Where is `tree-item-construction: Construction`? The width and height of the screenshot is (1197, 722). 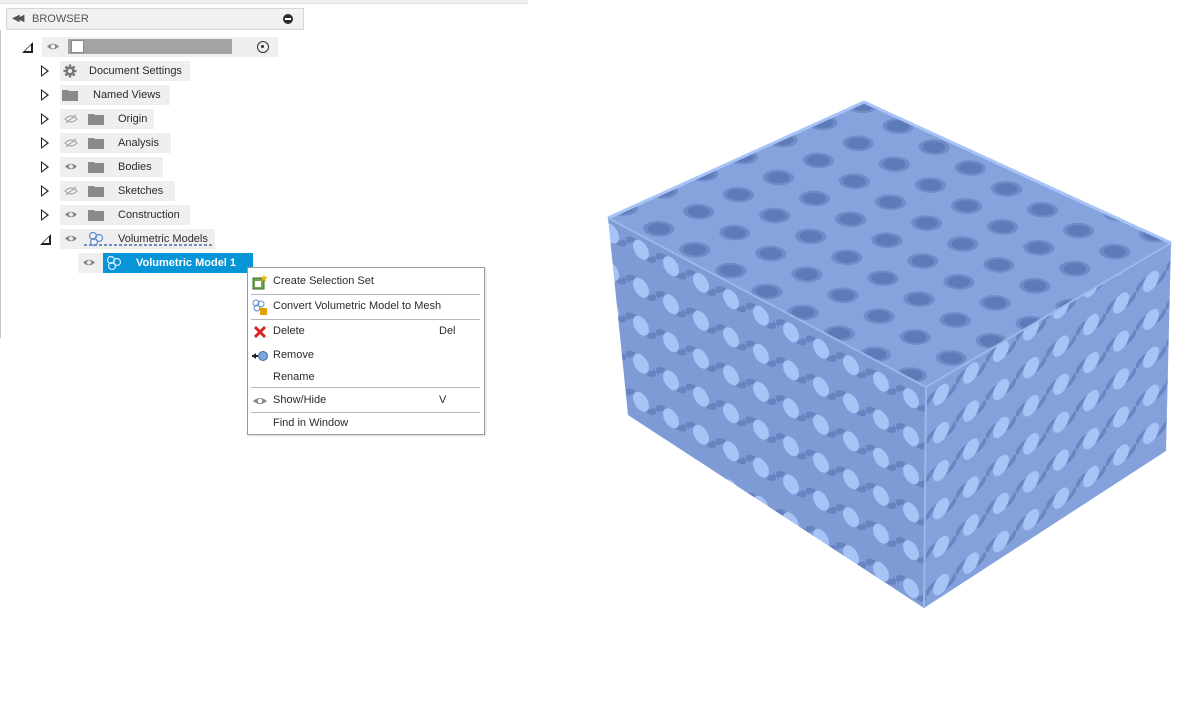
tree-item-construction: Construction is located at coordinates (117, 215).